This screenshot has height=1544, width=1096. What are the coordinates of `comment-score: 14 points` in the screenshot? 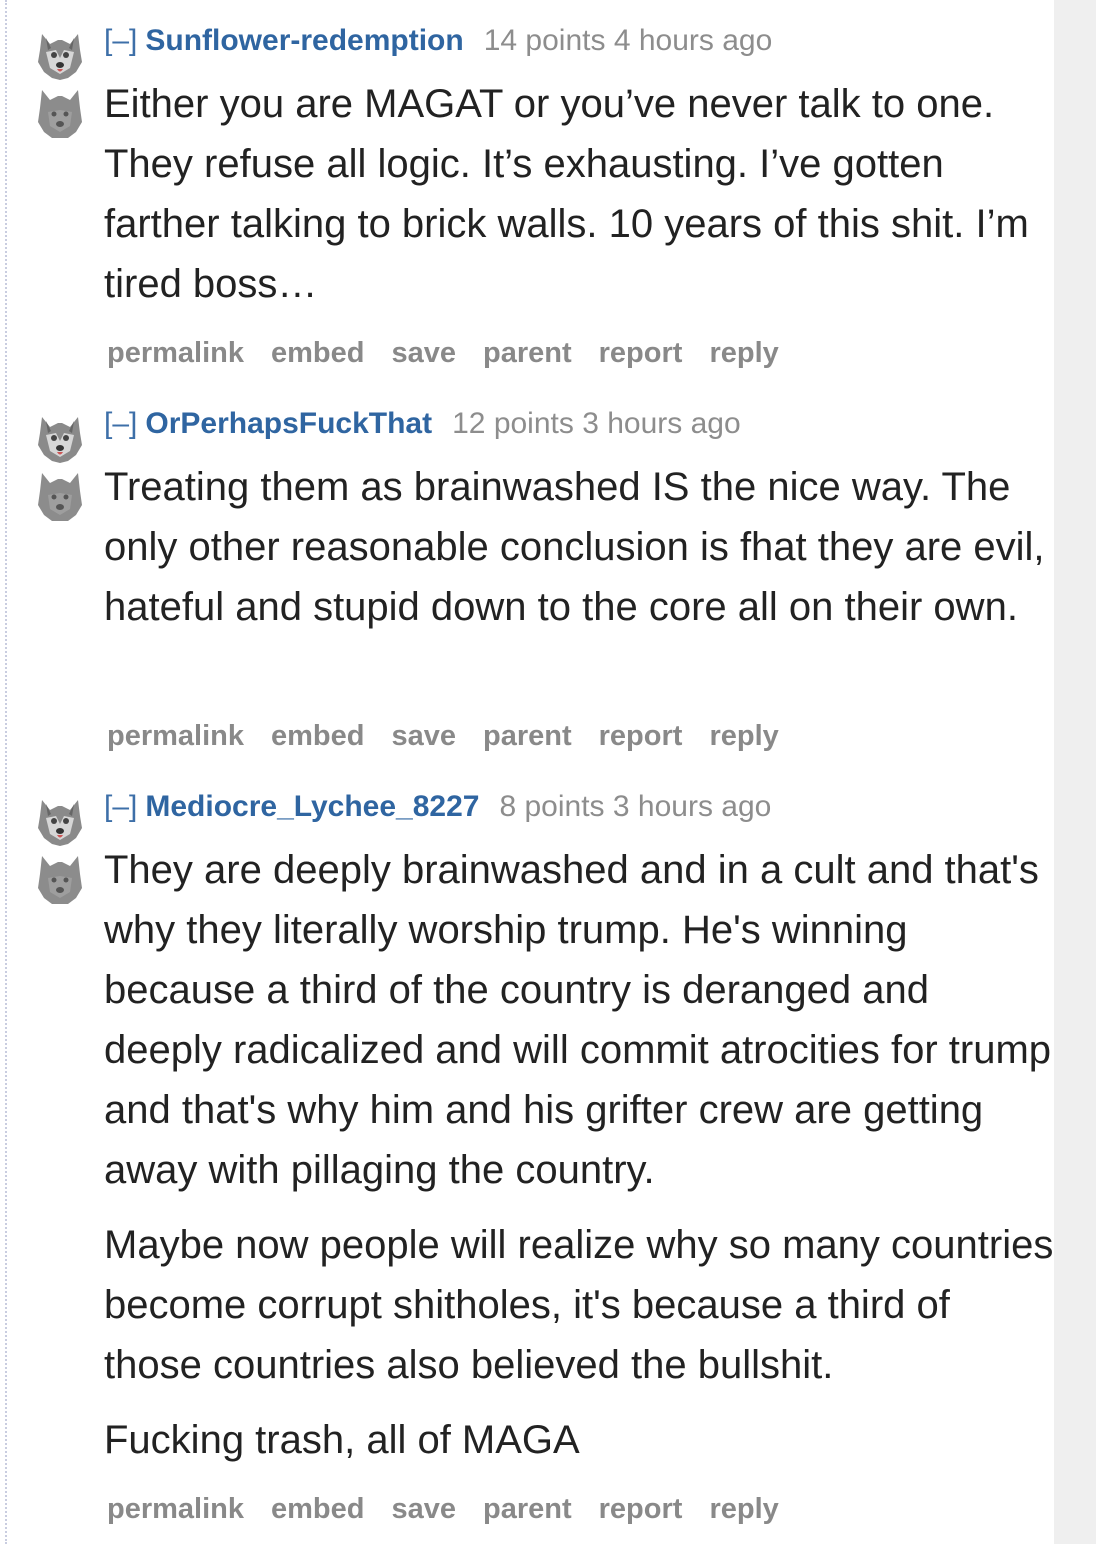 It's located at (544, 40).